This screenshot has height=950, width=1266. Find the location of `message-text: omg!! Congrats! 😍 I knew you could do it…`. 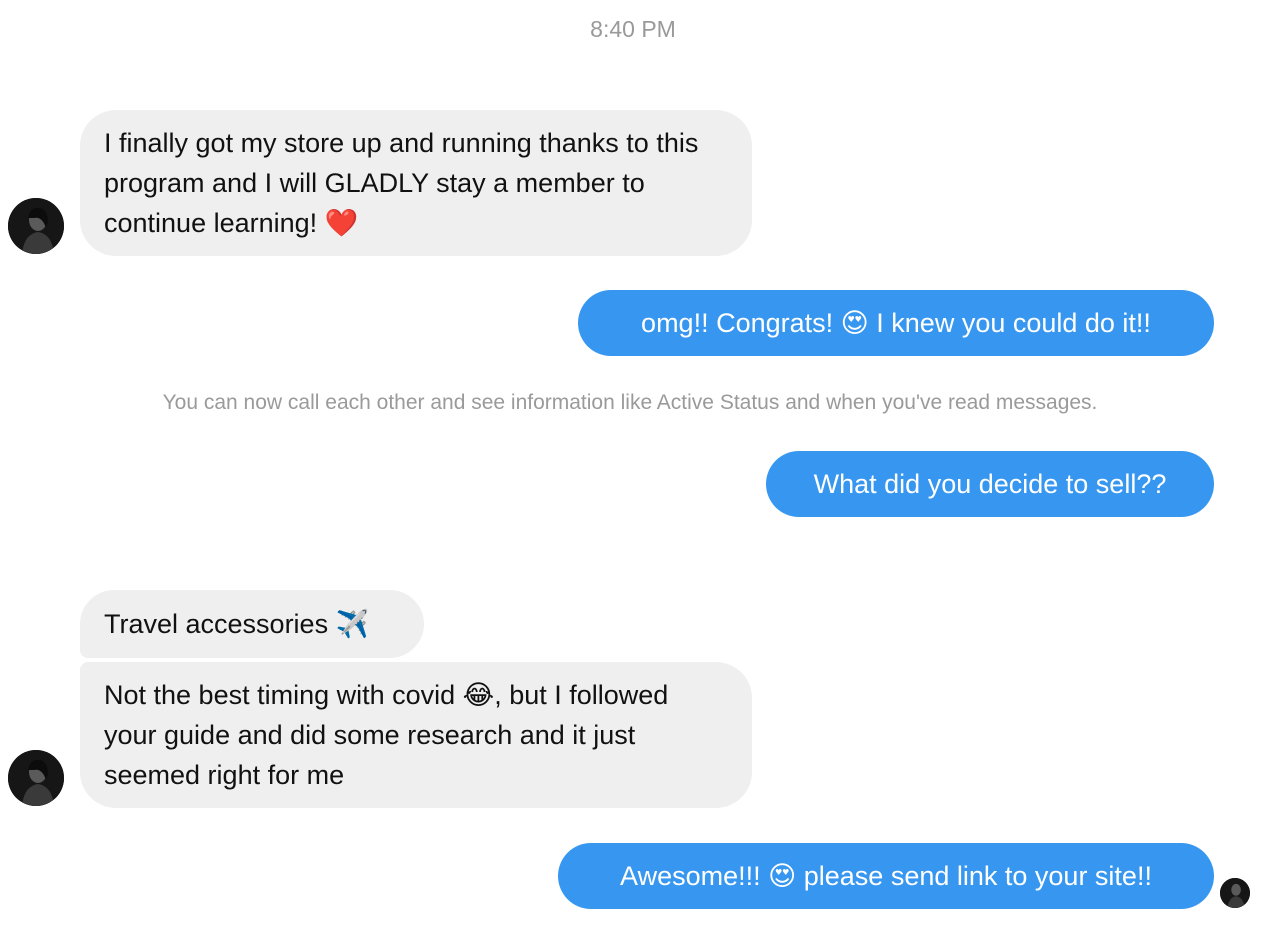

message-text: omg!! Congrats! 😍 I knew you could do it… is located at coordinates (896, 323).